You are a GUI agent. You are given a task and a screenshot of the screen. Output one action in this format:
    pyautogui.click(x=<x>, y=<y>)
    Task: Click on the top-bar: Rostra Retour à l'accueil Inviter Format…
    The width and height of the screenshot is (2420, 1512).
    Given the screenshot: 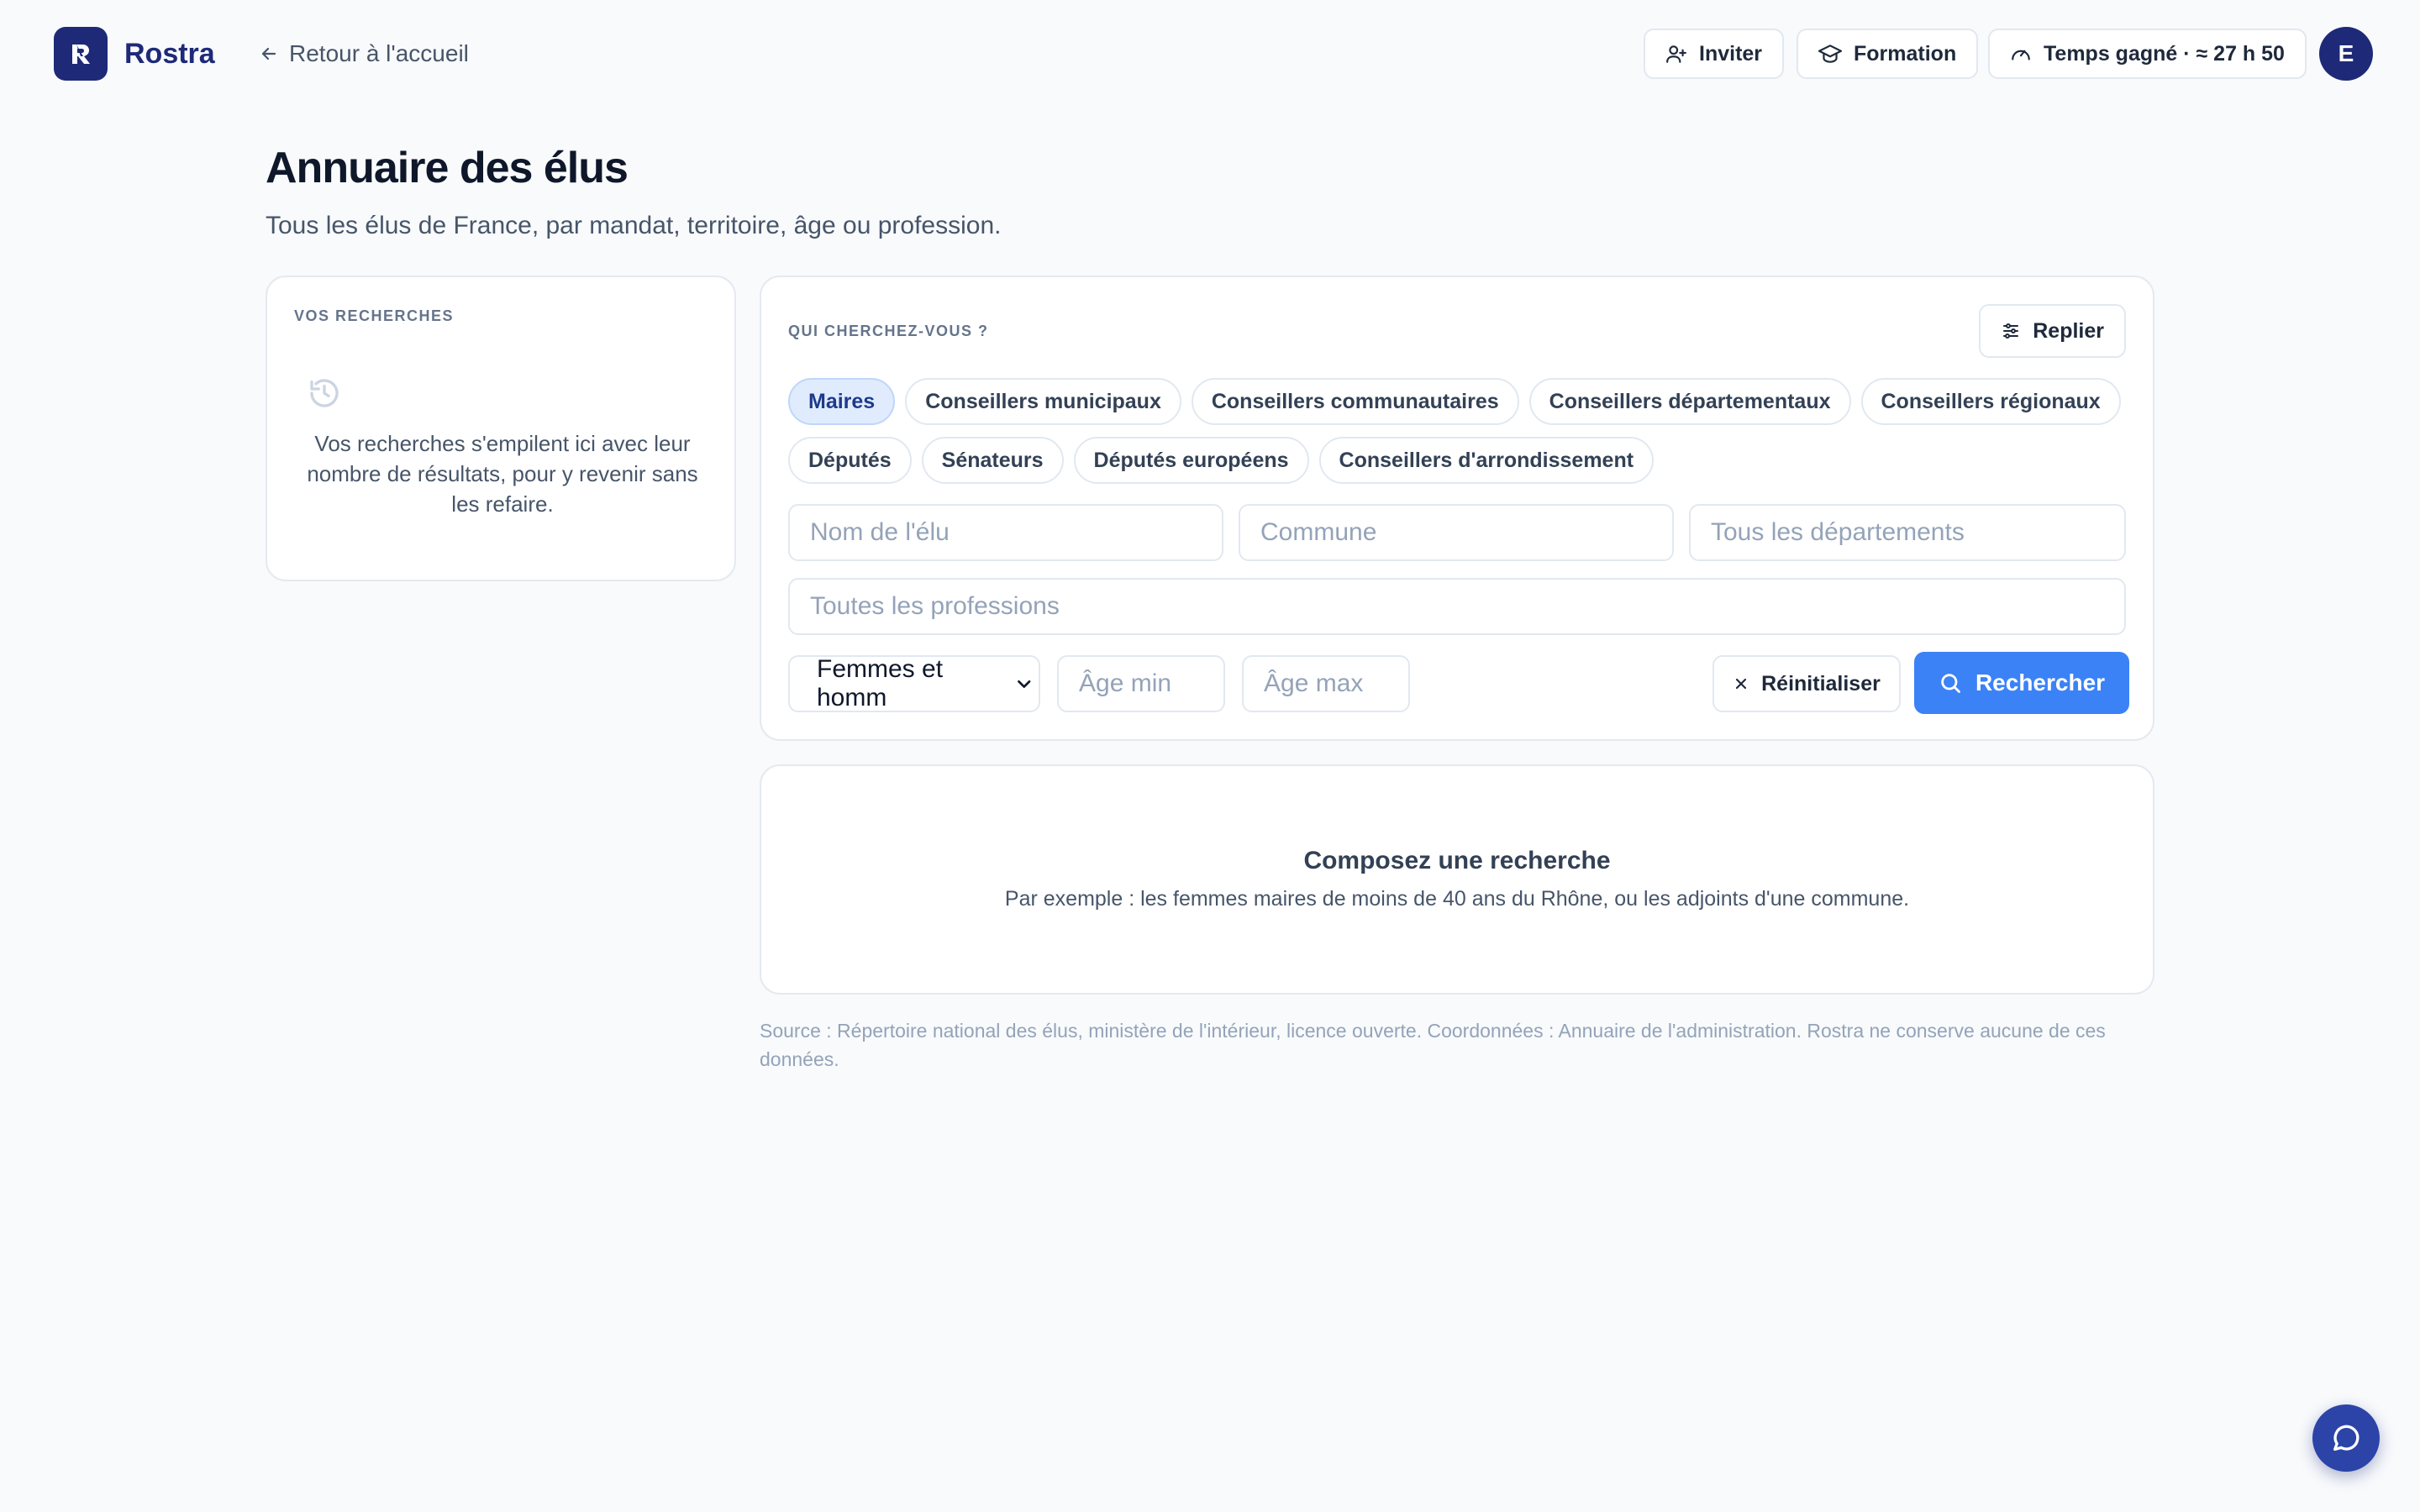 What is the action you would take?
    pyautogui.click(x=1210, y=54)
    